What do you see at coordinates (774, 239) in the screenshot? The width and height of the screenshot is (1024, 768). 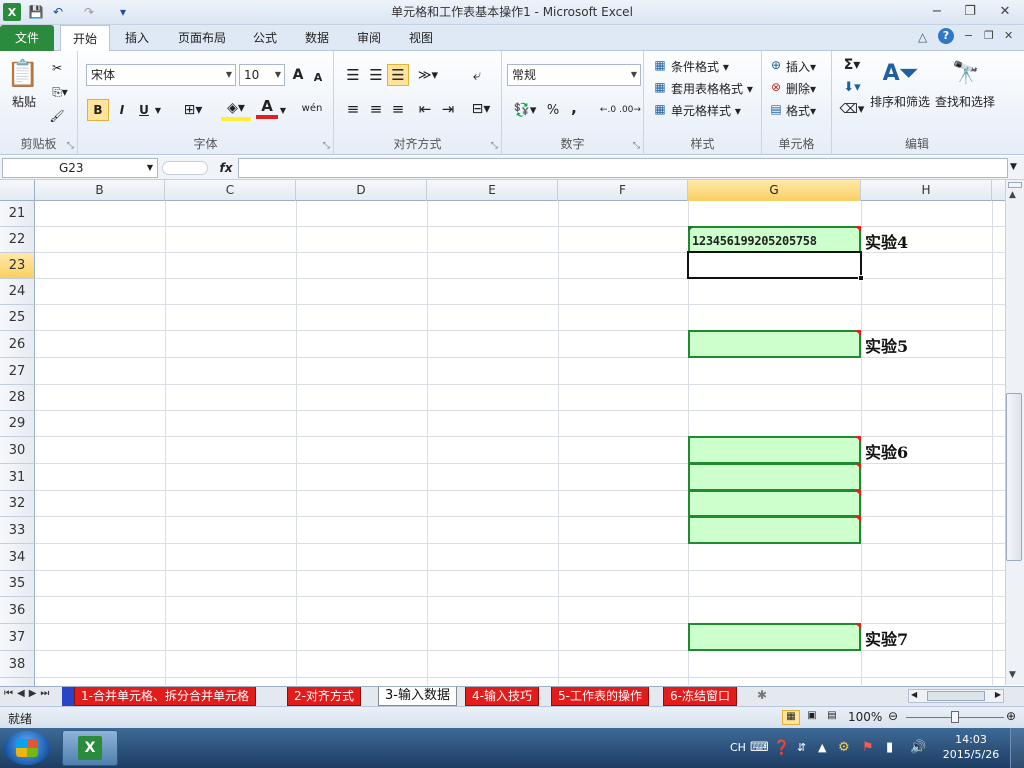 I see `cell-g22: 123456199205205758` at bounding box center [774, 239].